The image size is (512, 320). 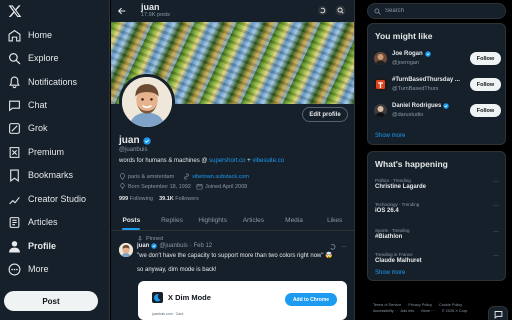 What do you see at coordinates (332, 246) in the screenshot?
I see `grok-explain-icon` at bounding box center [332, 246].